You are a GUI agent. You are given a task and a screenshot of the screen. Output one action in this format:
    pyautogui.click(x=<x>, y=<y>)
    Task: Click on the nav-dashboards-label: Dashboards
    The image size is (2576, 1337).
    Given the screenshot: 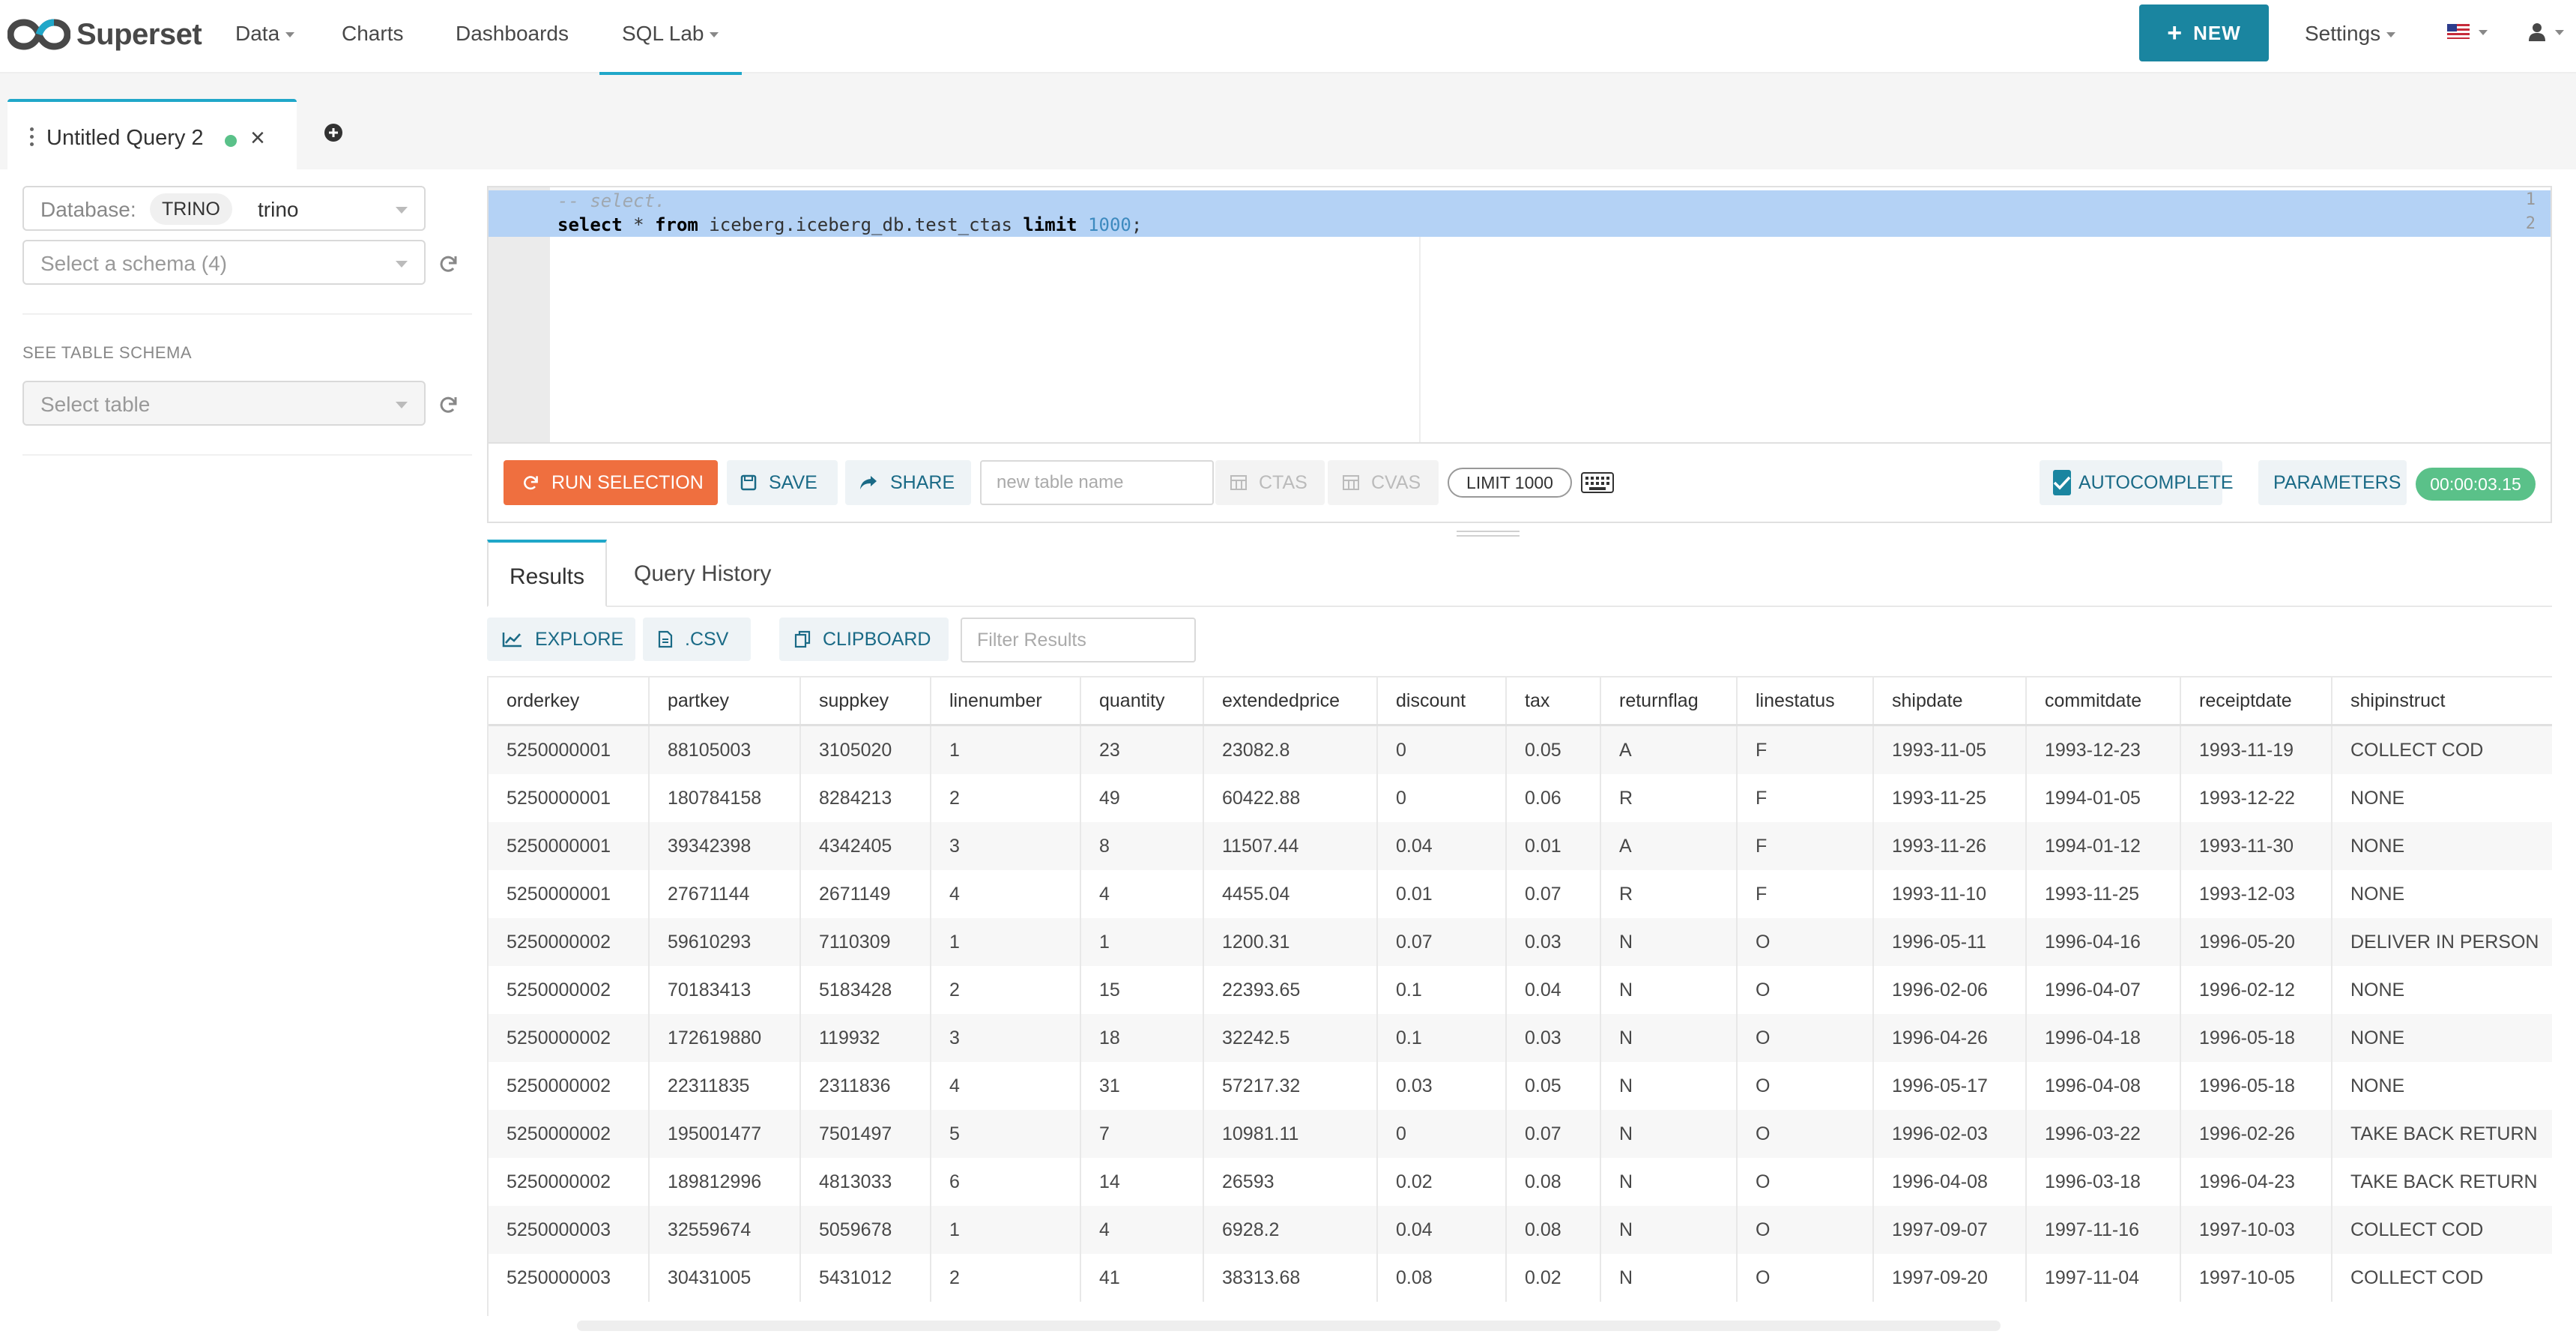 What is the action you would take?
    pyautogui.click(x=512, y=33)
    